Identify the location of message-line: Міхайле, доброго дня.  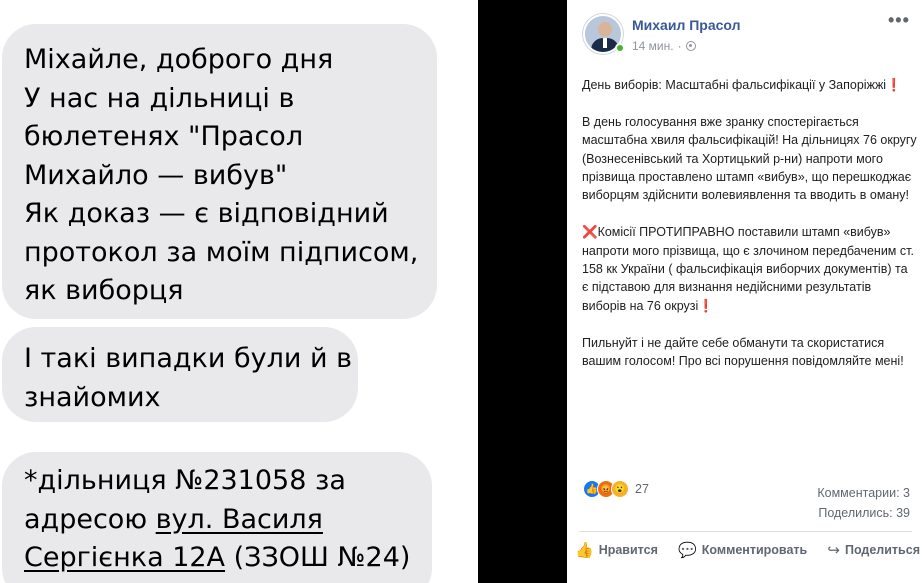
(179, 59).